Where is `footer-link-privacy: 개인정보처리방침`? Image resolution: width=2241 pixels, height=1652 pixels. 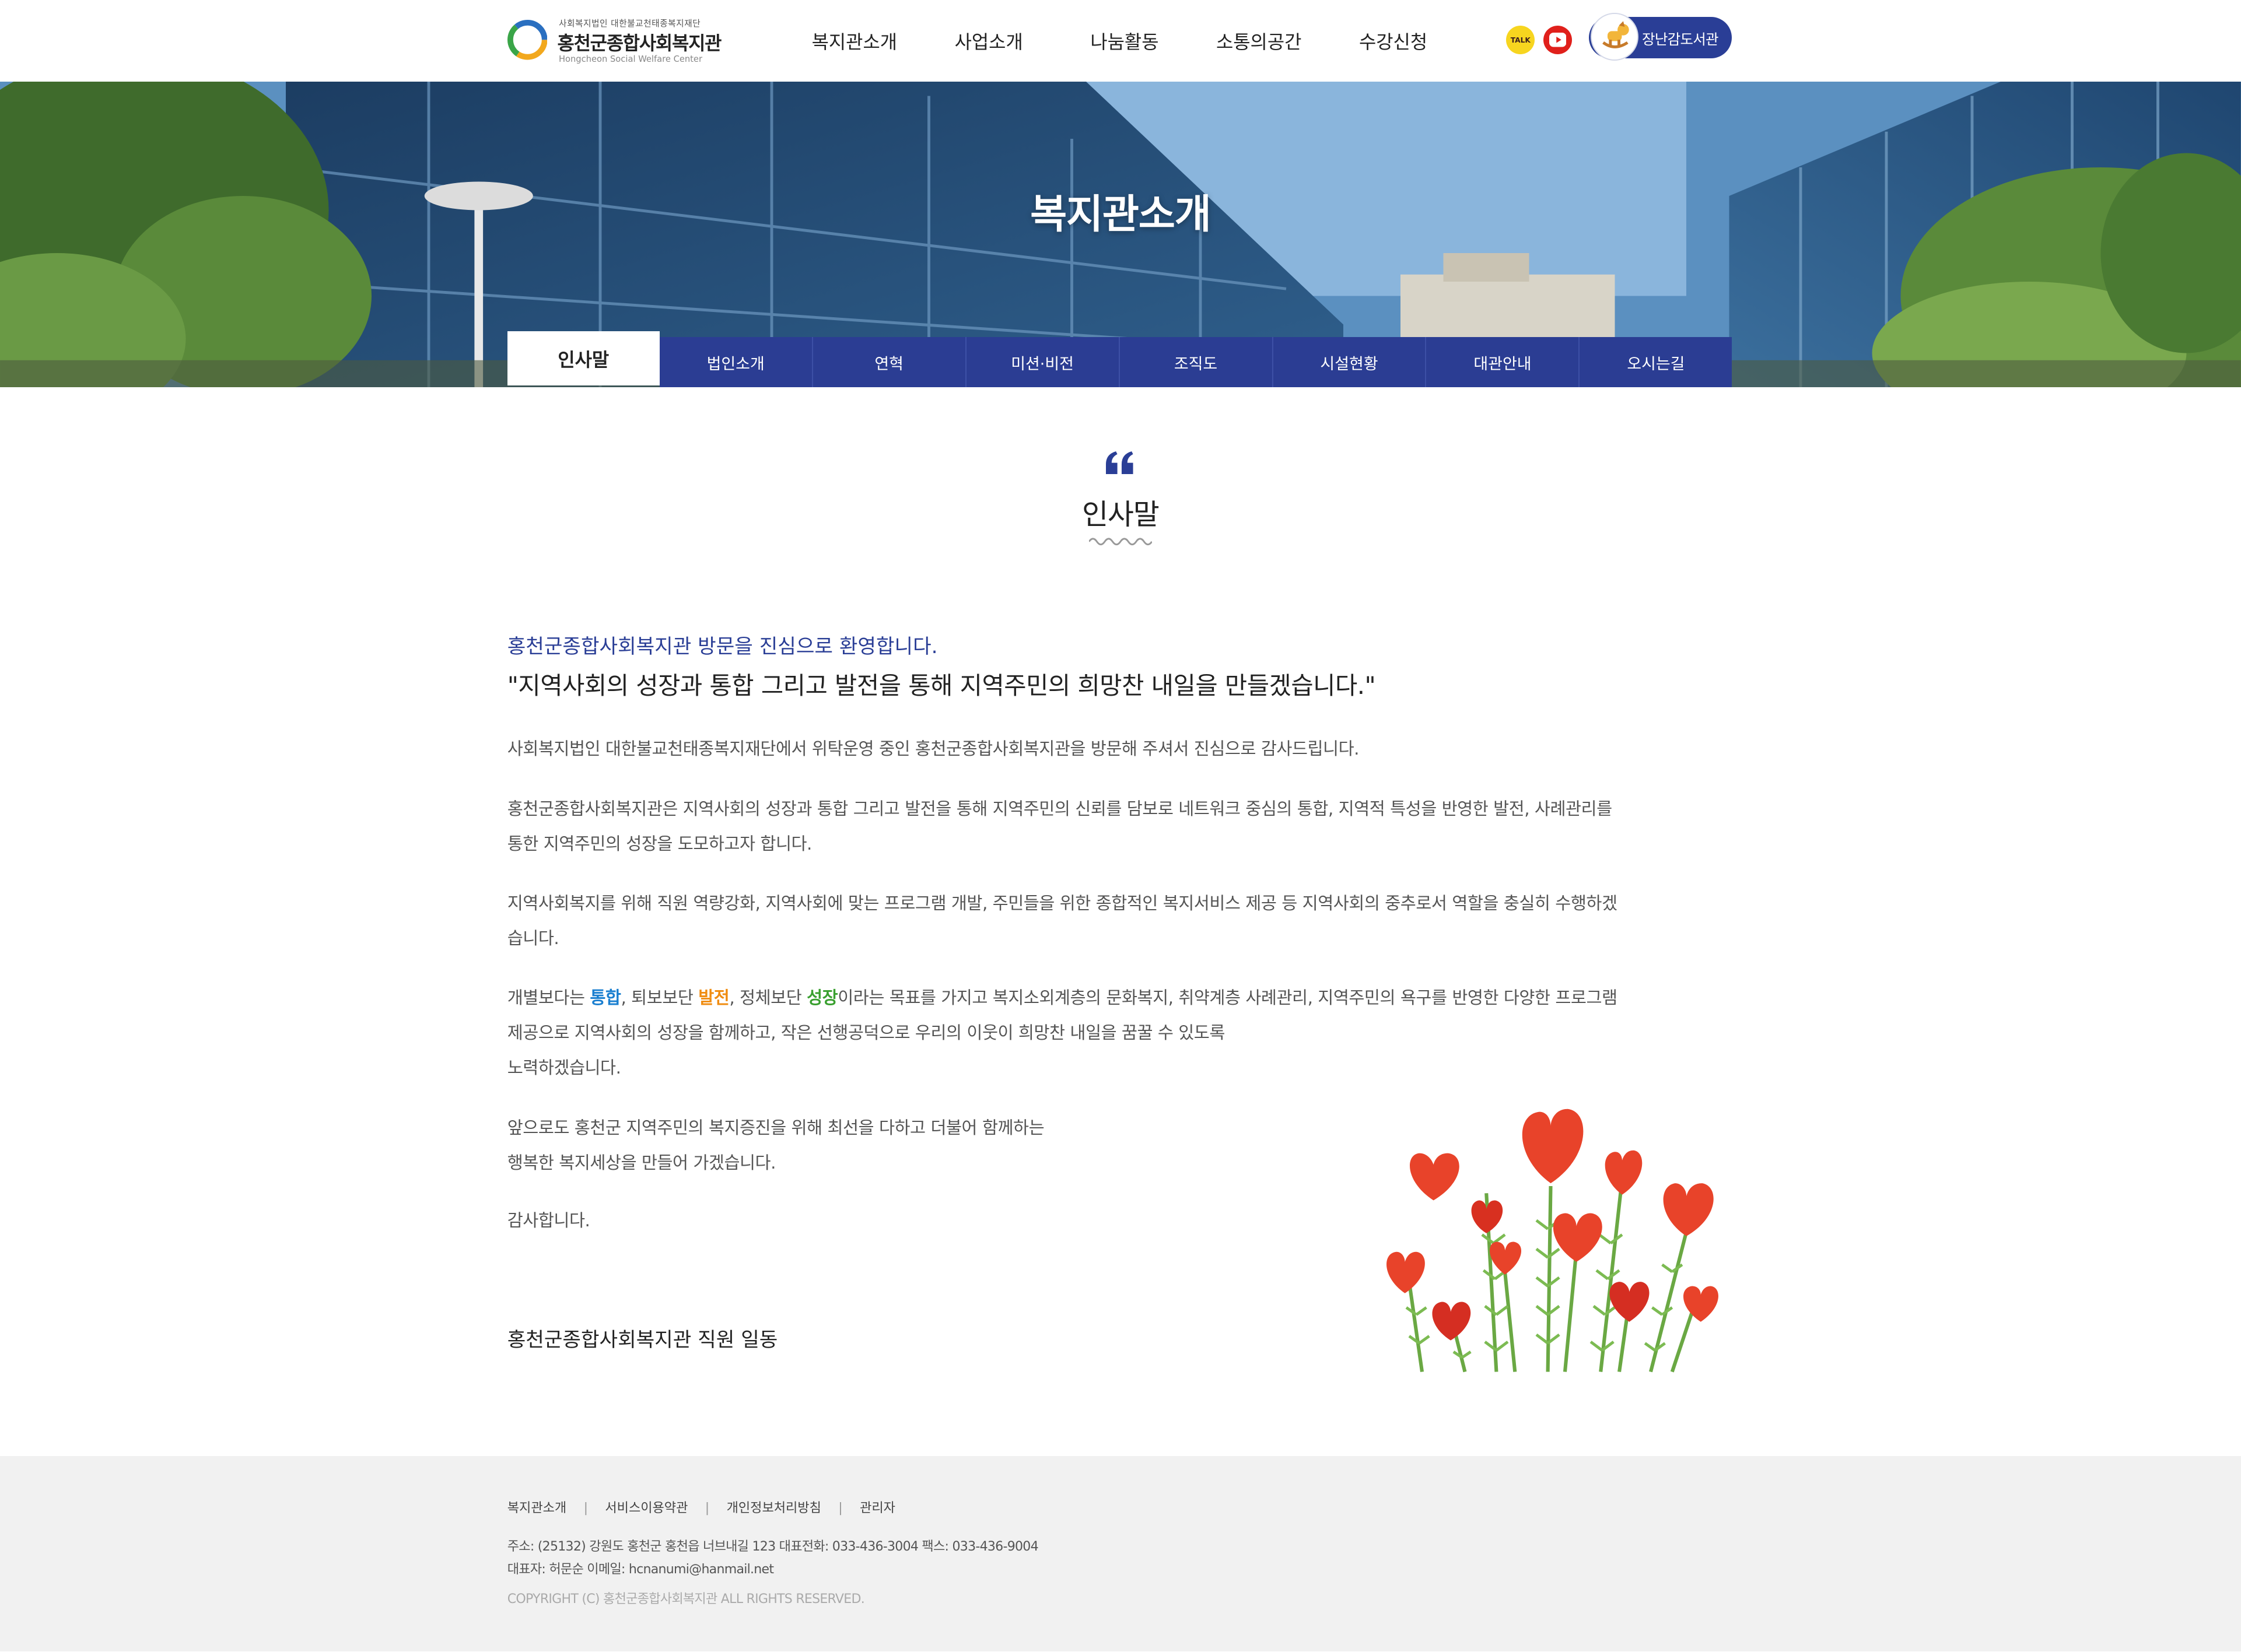
footer-link-privacy: 개인정보처리방침 is located at coordinates (774, 1508).